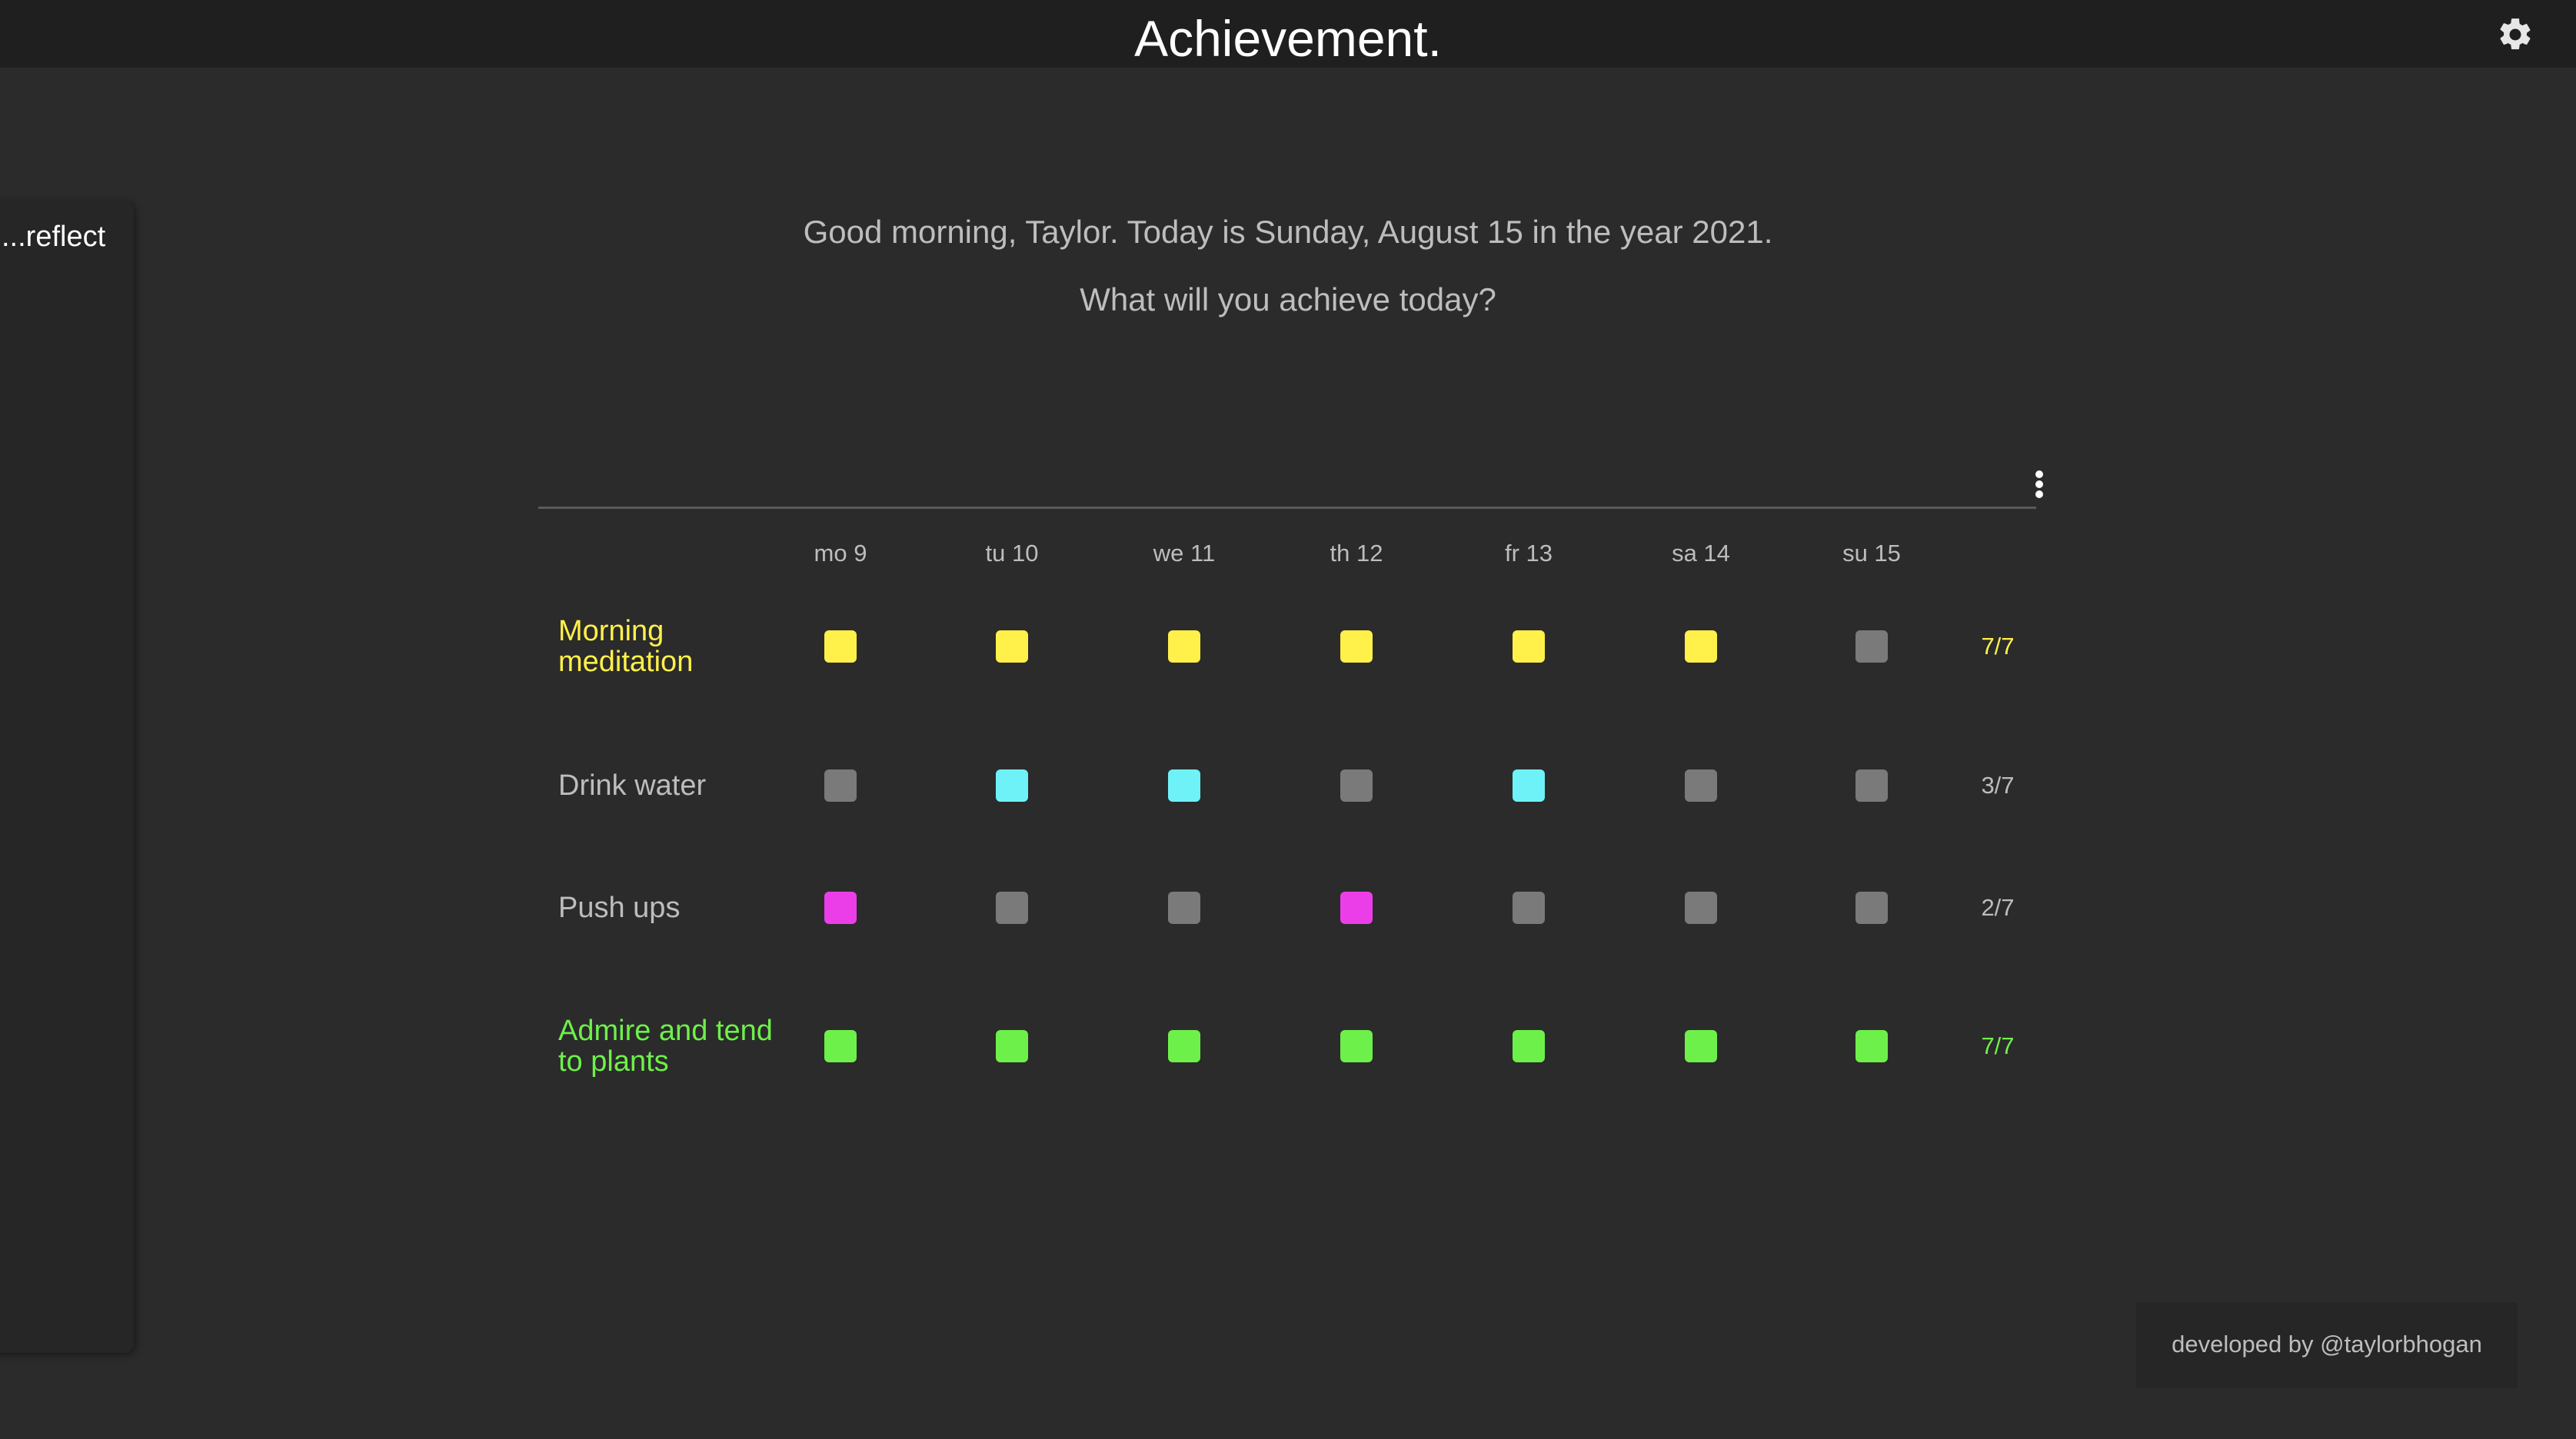  I want to click on habit-name-line: Drink water, so click(632, 785).